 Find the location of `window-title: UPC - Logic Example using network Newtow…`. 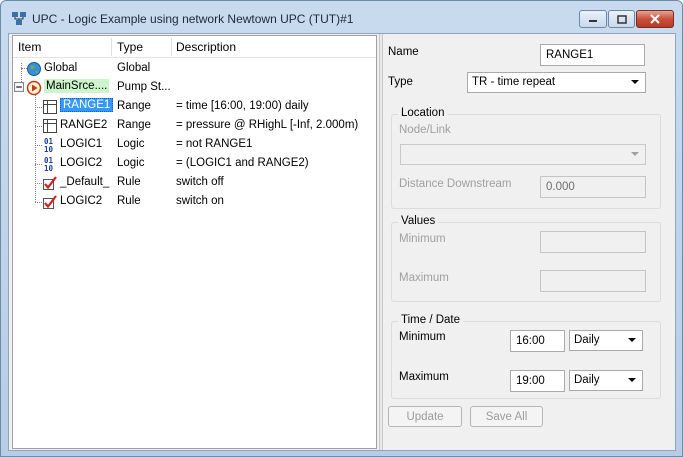

window-title: UPC - Logic Example using network Newtow… is located at coordinates (193, 19).